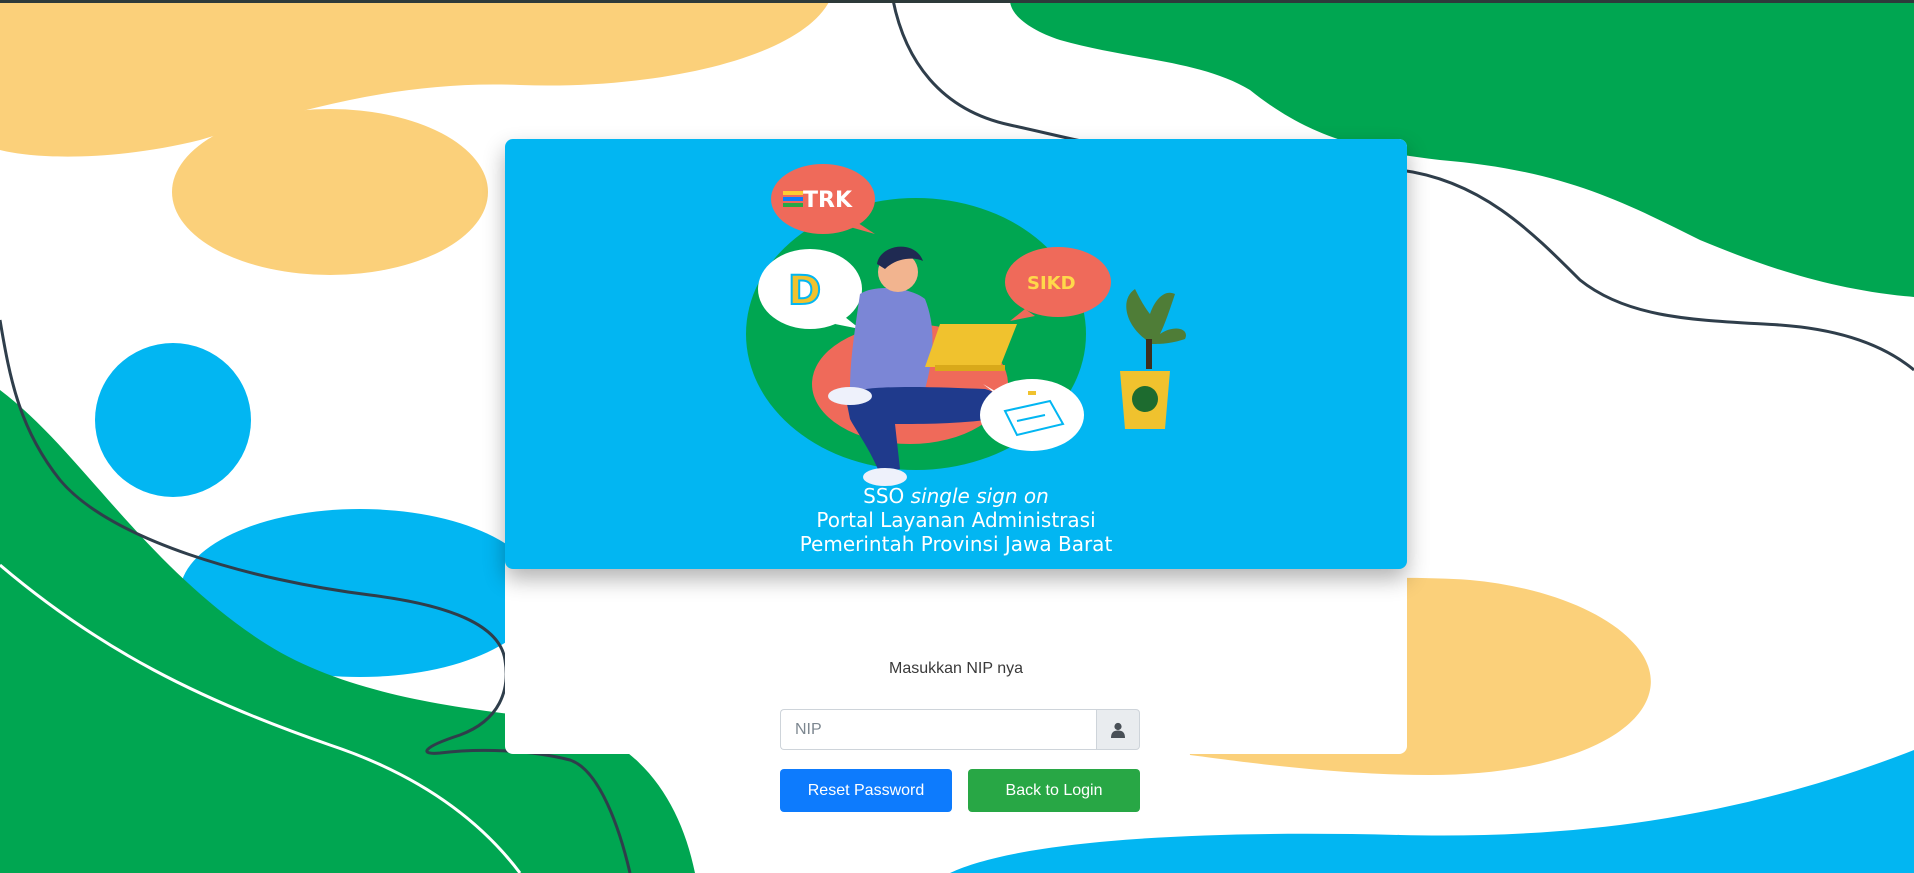 This screenshot has height=873, width=1914. Describe the element at coordinates (1032, 415) in the screenshot. I see `monitor-logo-bubble` at that location.